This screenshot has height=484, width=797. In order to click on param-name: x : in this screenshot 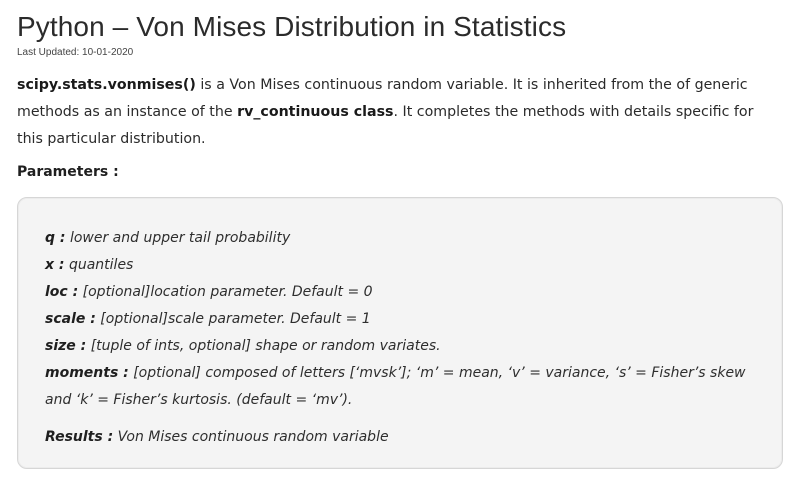, I will do `click(55, 265)`.